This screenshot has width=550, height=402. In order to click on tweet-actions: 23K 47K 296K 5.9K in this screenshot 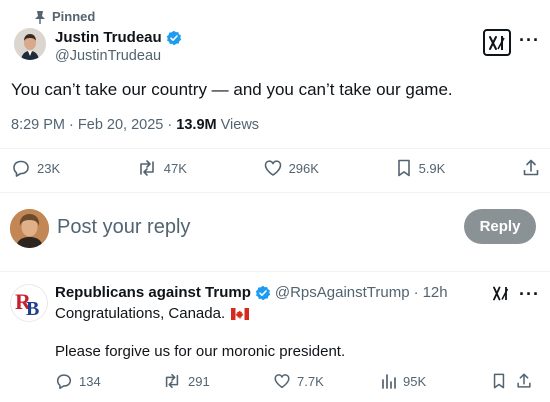, I will do `click(276, 168)`.